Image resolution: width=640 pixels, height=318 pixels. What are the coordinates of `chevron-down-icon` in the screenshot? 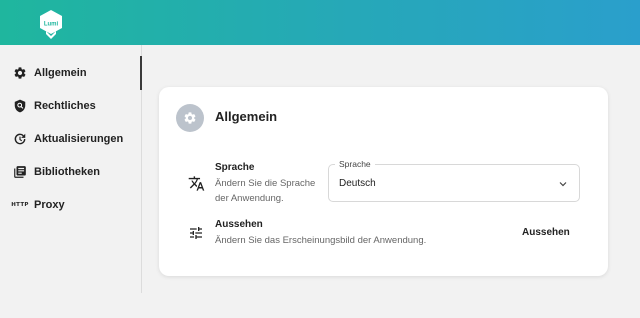 It's located at (563, 184).